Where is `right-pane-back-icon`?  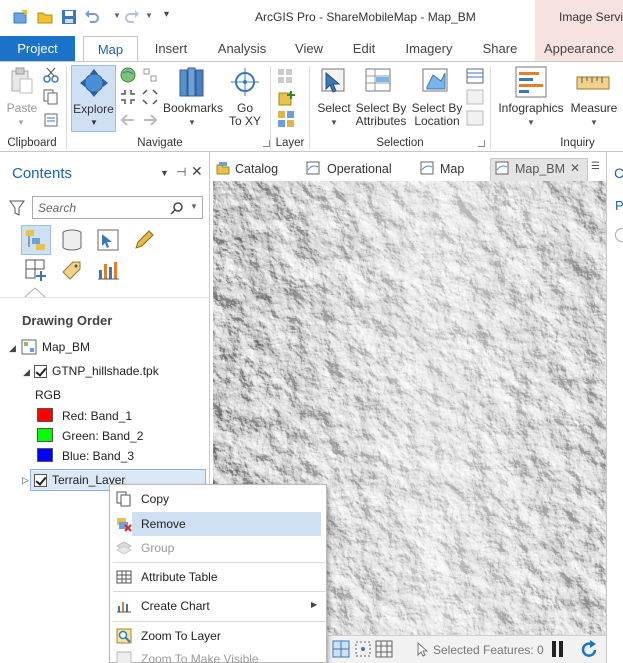 right-pane-back-icon is located at coordinates (619, 235).